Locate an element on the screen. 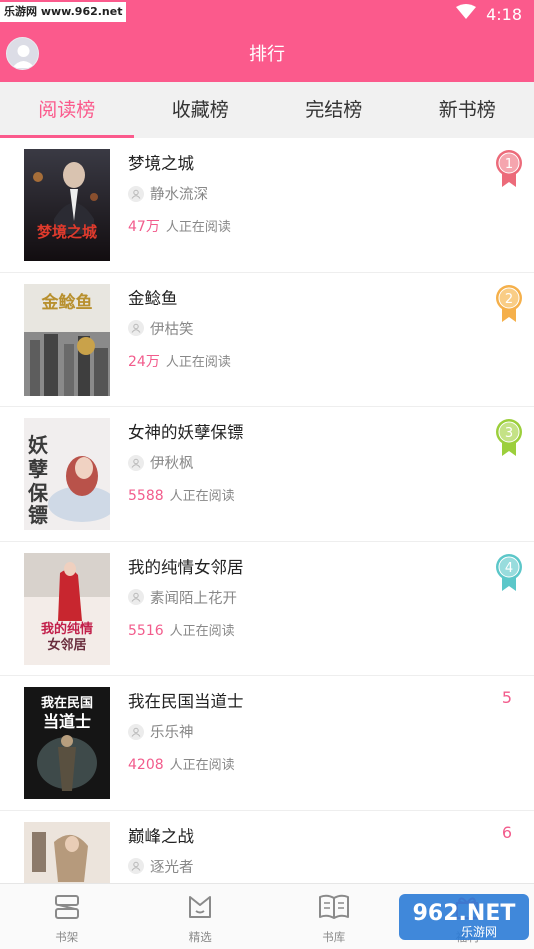 Image resolution: width=534 pixels, height=949 pixels. svg-text: 金鲶鱼 is located at coordinates (67, 302).